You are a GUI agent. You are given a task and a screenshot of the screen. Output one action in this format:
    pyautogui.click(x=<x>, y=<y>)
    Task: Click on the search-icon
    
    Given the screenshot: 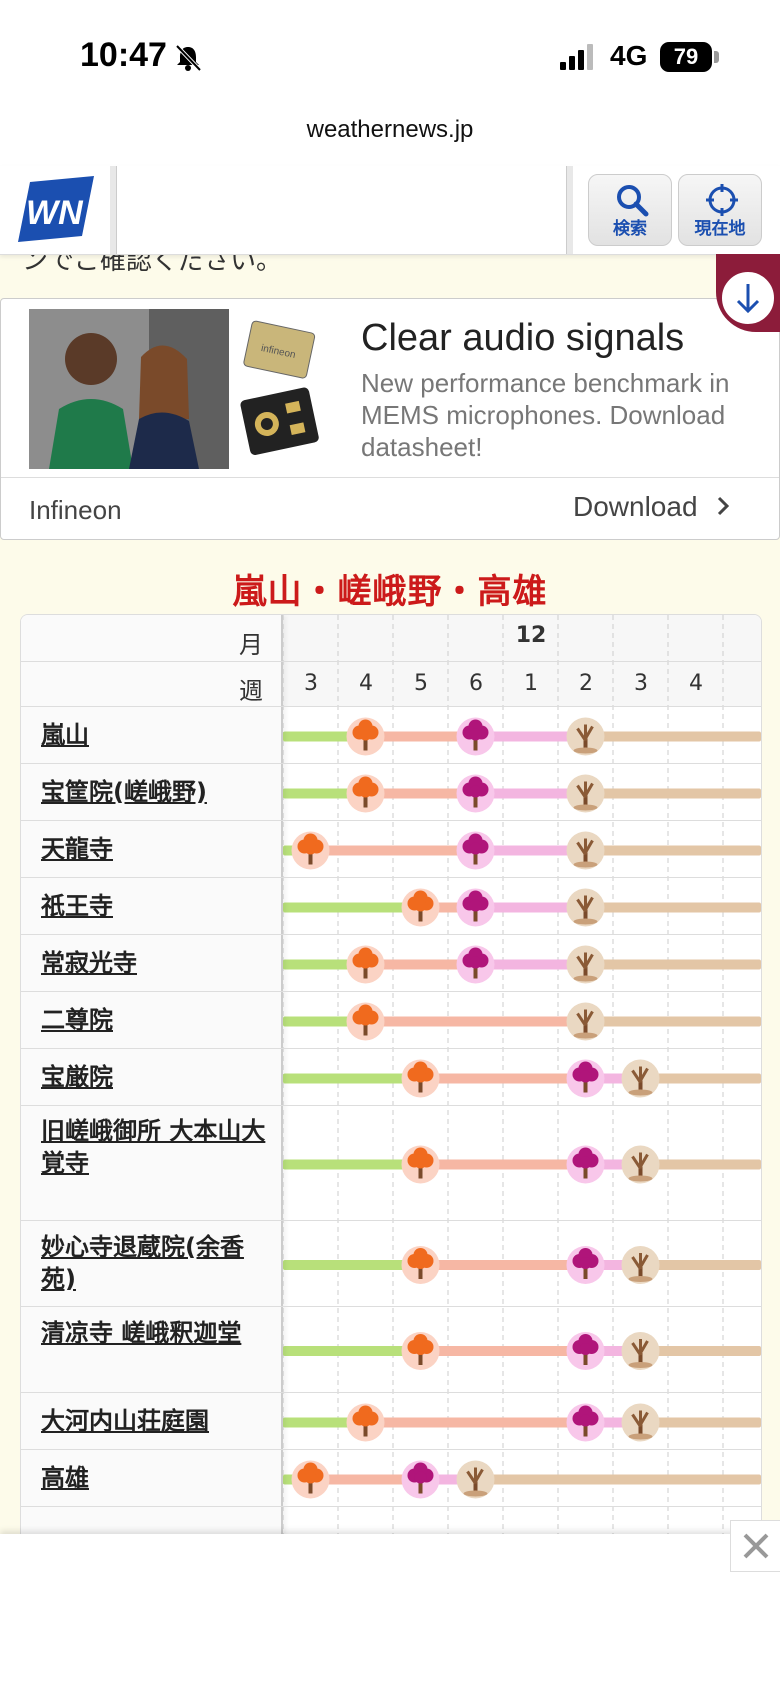 What is the action you would take?
    pyautogui.click(x=633, y=201)
    